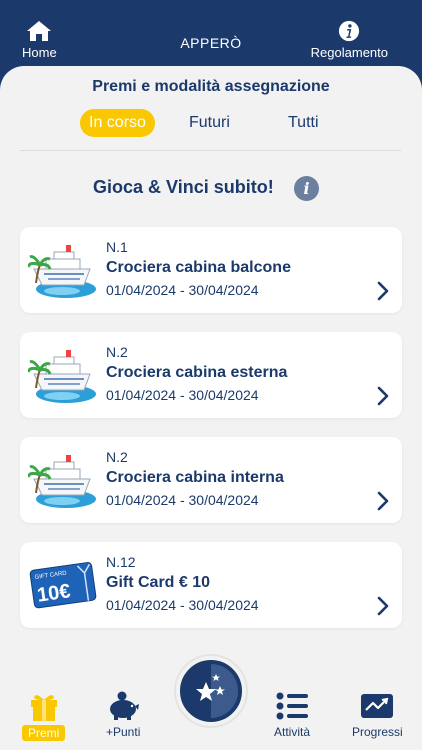 Image resolution: width=422 pixels, height=750 pixels. I want to click on prize-name: Gift Card € 10, so click(158, 582).